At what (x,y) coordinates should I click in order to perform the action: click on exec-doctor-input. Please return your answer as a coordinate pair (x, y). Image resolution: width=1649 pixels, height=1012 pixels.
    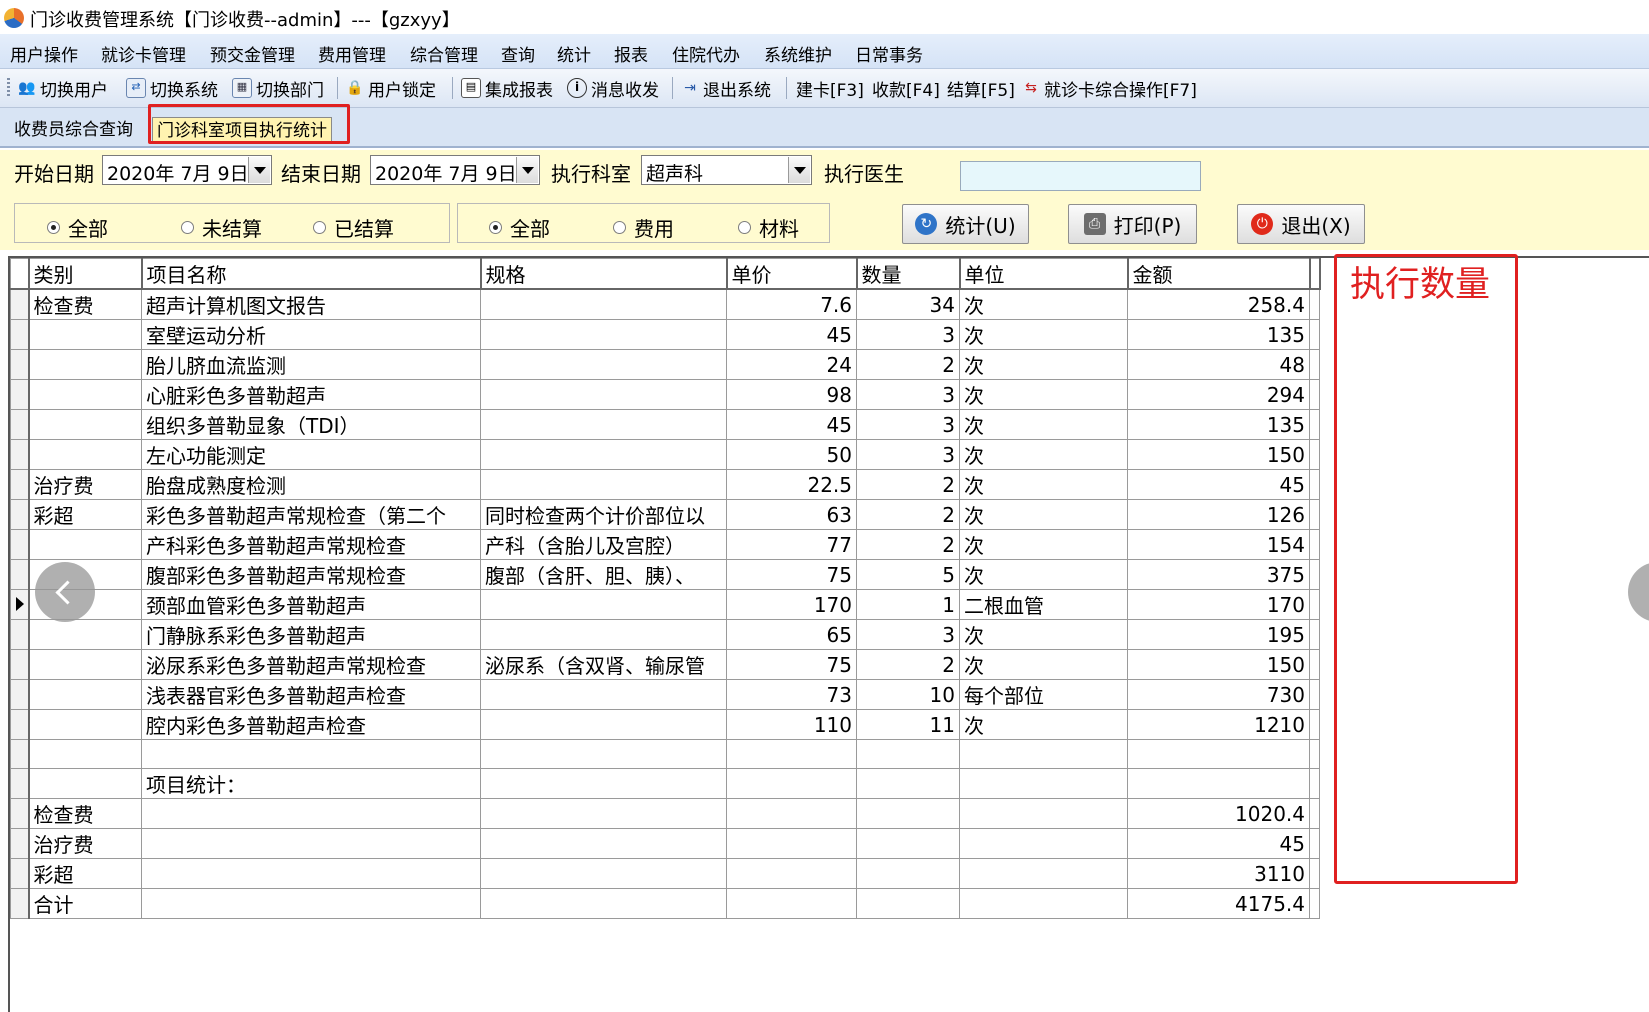
    Looking at the image, I should click on (1080, 176).